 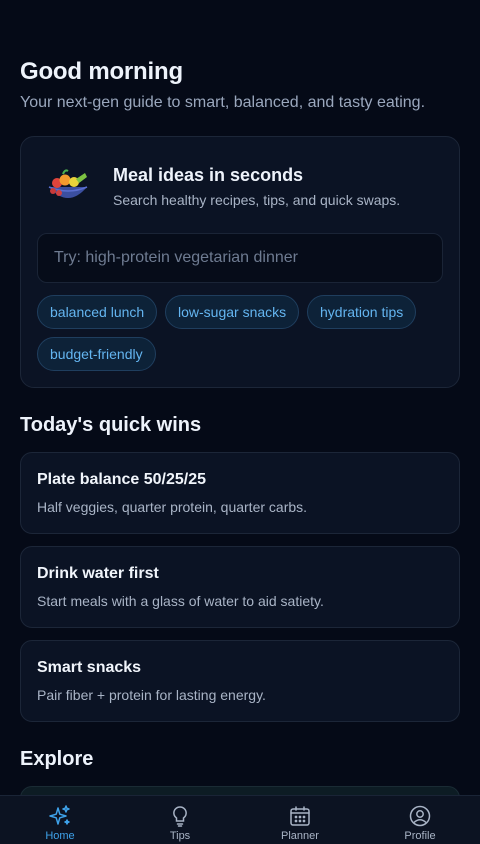 What do you see at coordinates (96, 354) in the screenshot?
I see `suggestion-chip-budget-friendly: budget-friendly` at bounding box center [96, 354].